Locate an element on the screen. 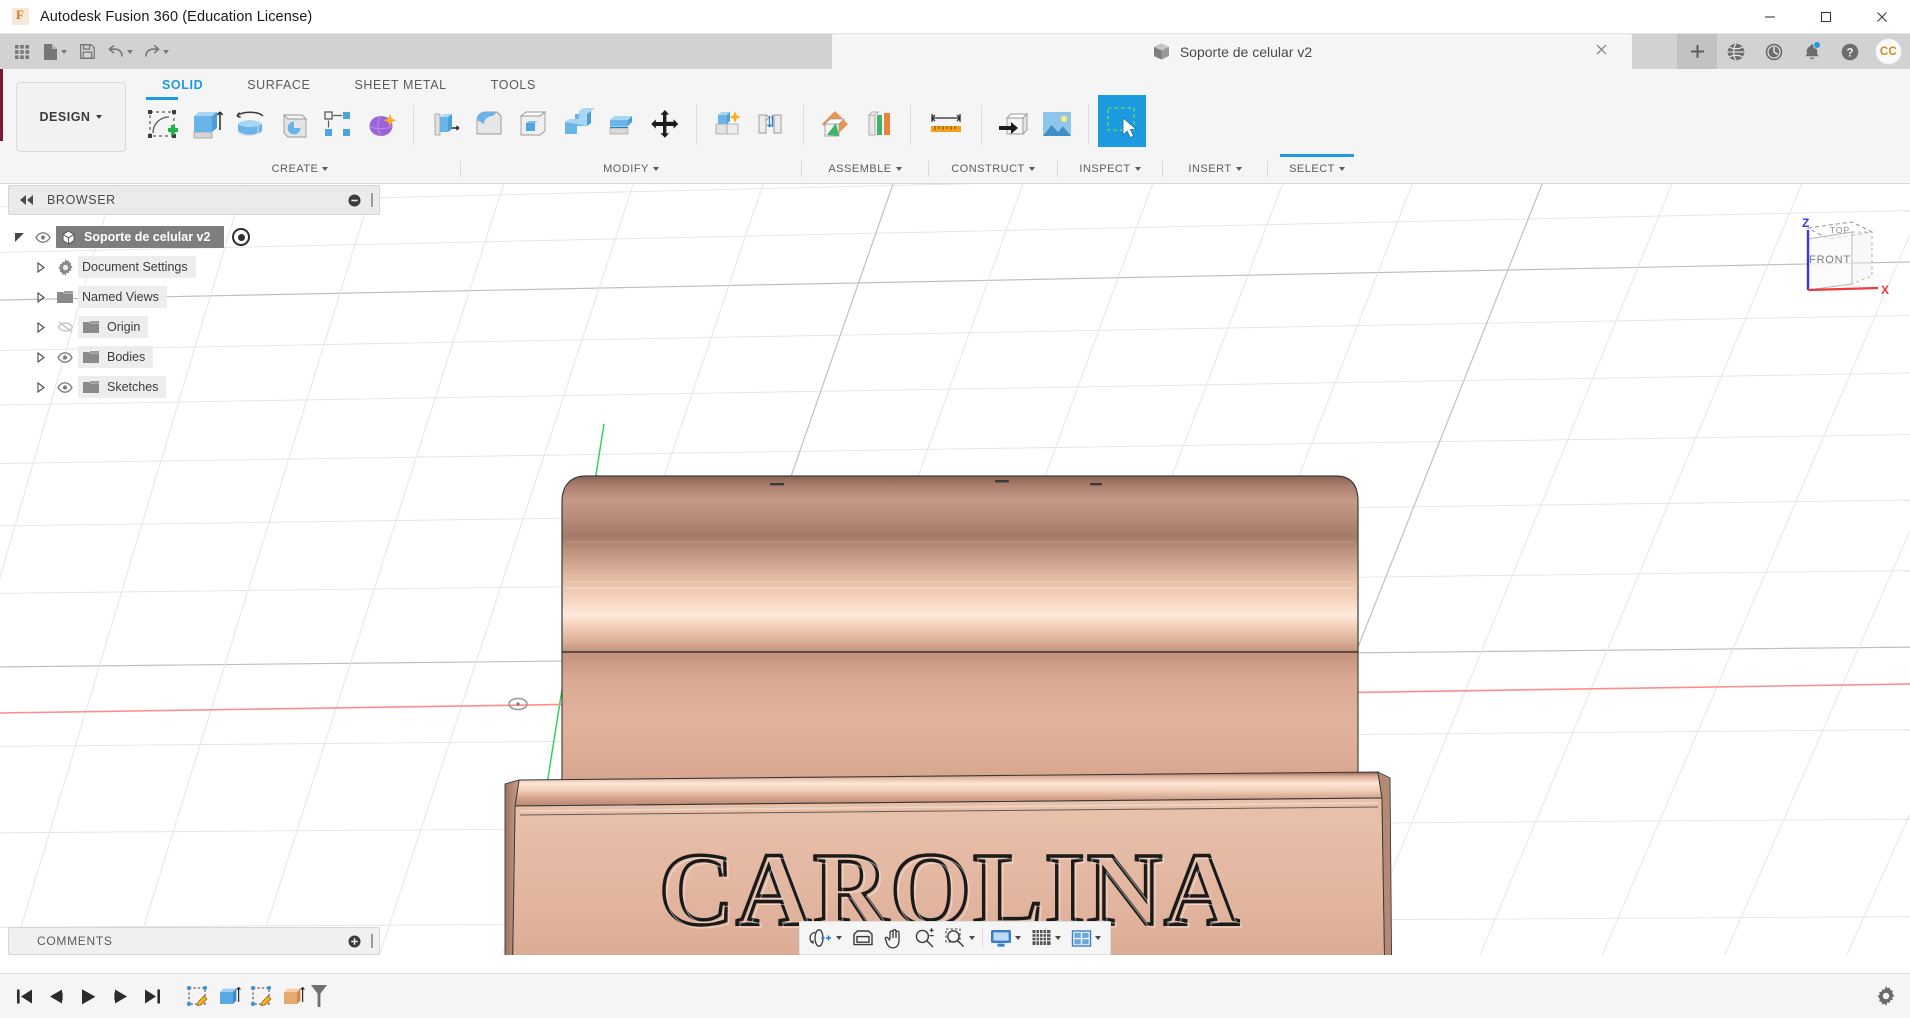 The image size is (1910, 1018). collapse-left-icon is located at coordinates (27, 200).